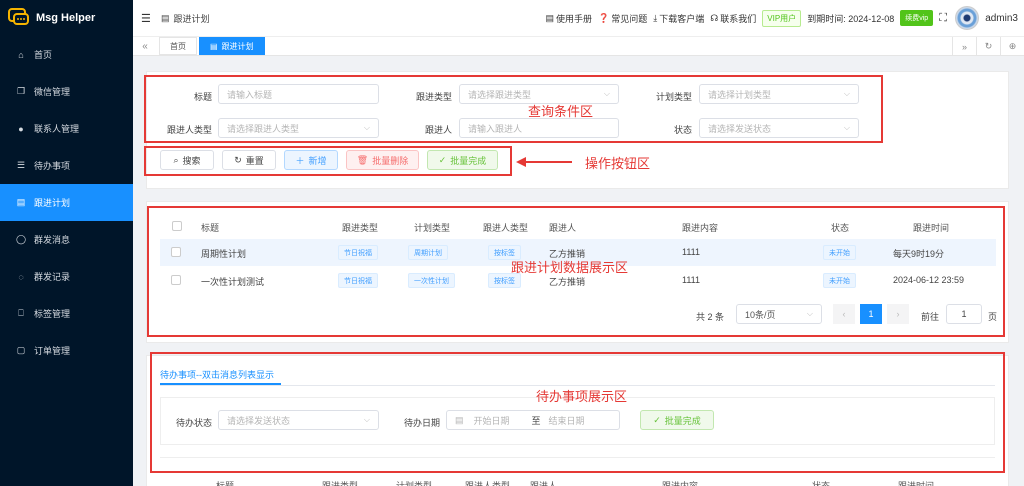 The height and width of the screenshot is (486, 1024). I want to click on sidebar-item-7: ⎕ 标签管理, so click(66, 313).